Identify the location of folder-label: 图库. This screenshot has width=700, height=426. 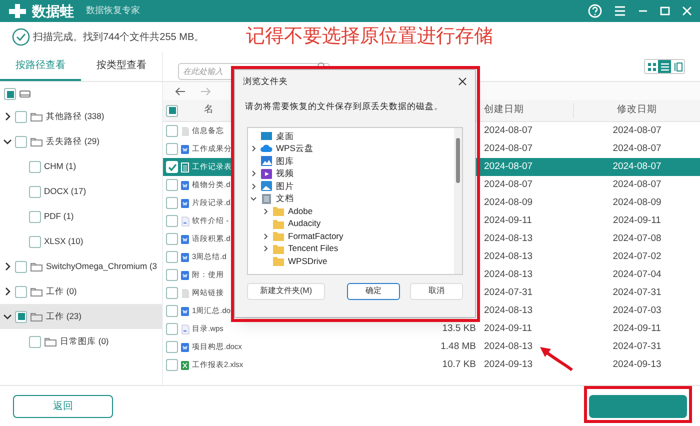
(285, 161).